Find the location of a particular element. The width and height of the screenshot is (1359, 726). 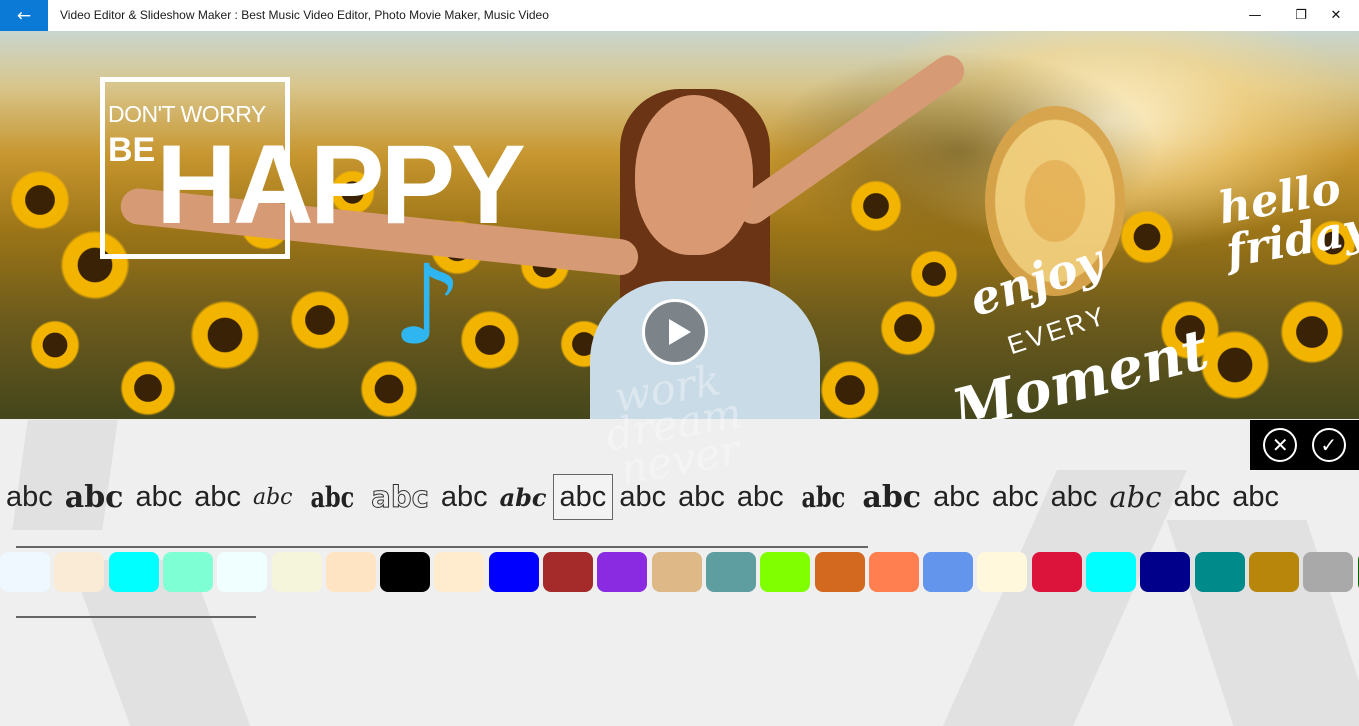

close-window-button: ✕ is located at coordinates (1336, 15).